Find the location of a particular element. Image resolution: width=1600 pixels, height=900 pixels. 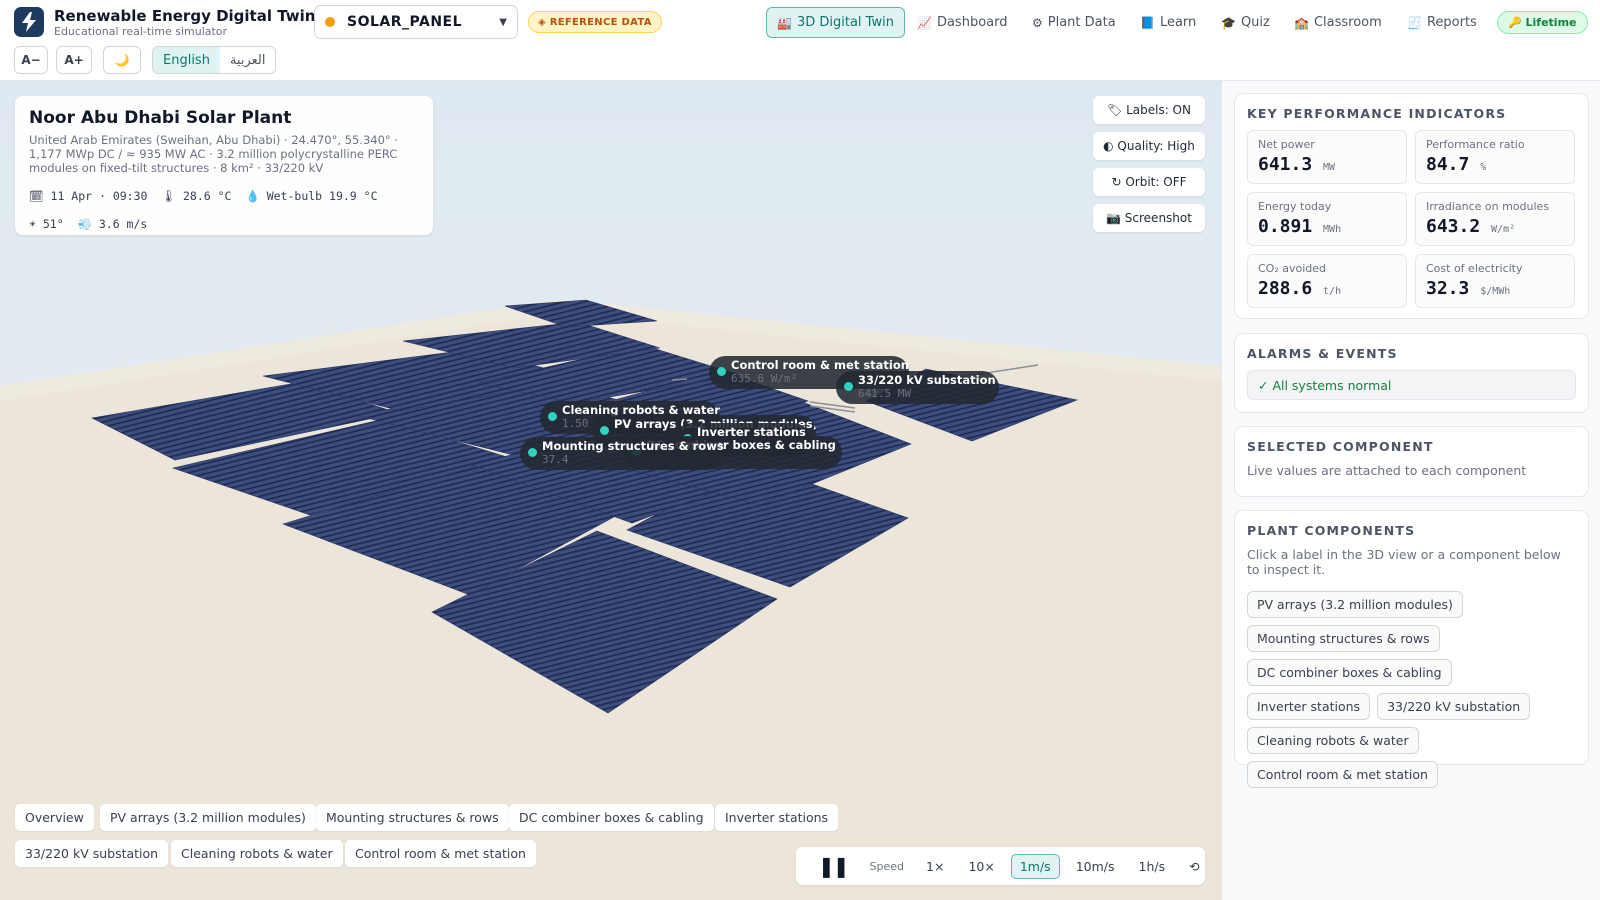

chip-substation: 33/220 kV substation is located at coordinates (92, 853).